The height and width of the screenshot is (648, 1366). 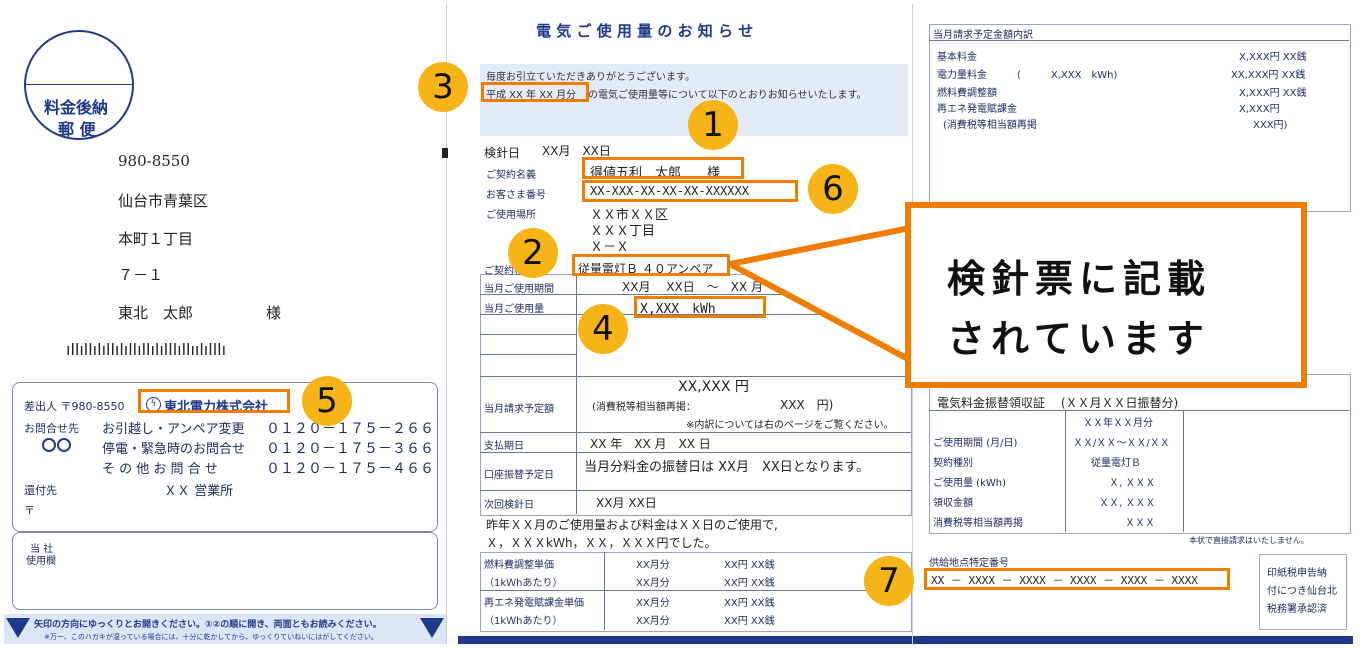 What do you see at coordinates (1297, 573) in the screenshot?
I see `tax-stamp-1: 印紙税申告納` at bounding box center [1297, 573].